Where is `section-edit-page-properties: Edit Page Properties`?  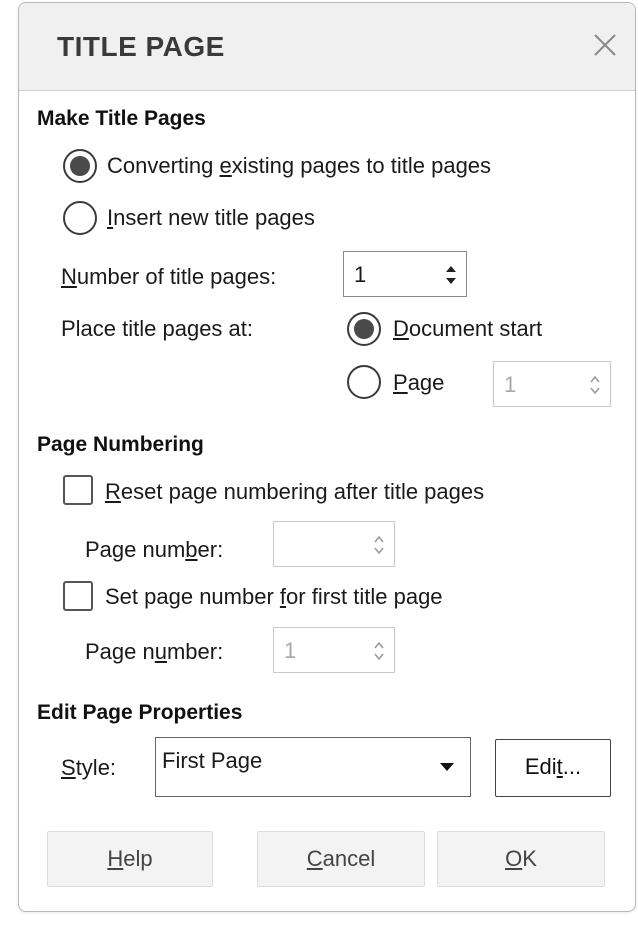
section-edit-page-properties: Edit Page Properties is located at coordinates (140, 712).